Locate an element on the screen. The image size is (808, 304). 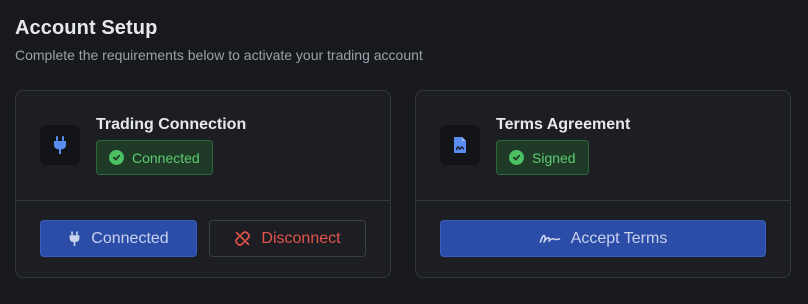
card-actions: Accept Terms is located at coordinates (603, 239).